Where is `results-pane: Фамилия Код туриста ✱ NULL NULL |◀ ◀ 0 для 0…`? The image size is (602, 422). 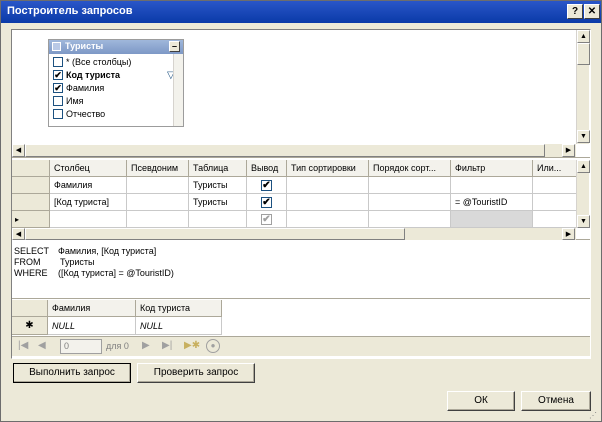 results-pane: Фамилия Код туриста ✱ NULL NULL |◀ ◀ 0 для 0… is located at coordinates (301, 329).